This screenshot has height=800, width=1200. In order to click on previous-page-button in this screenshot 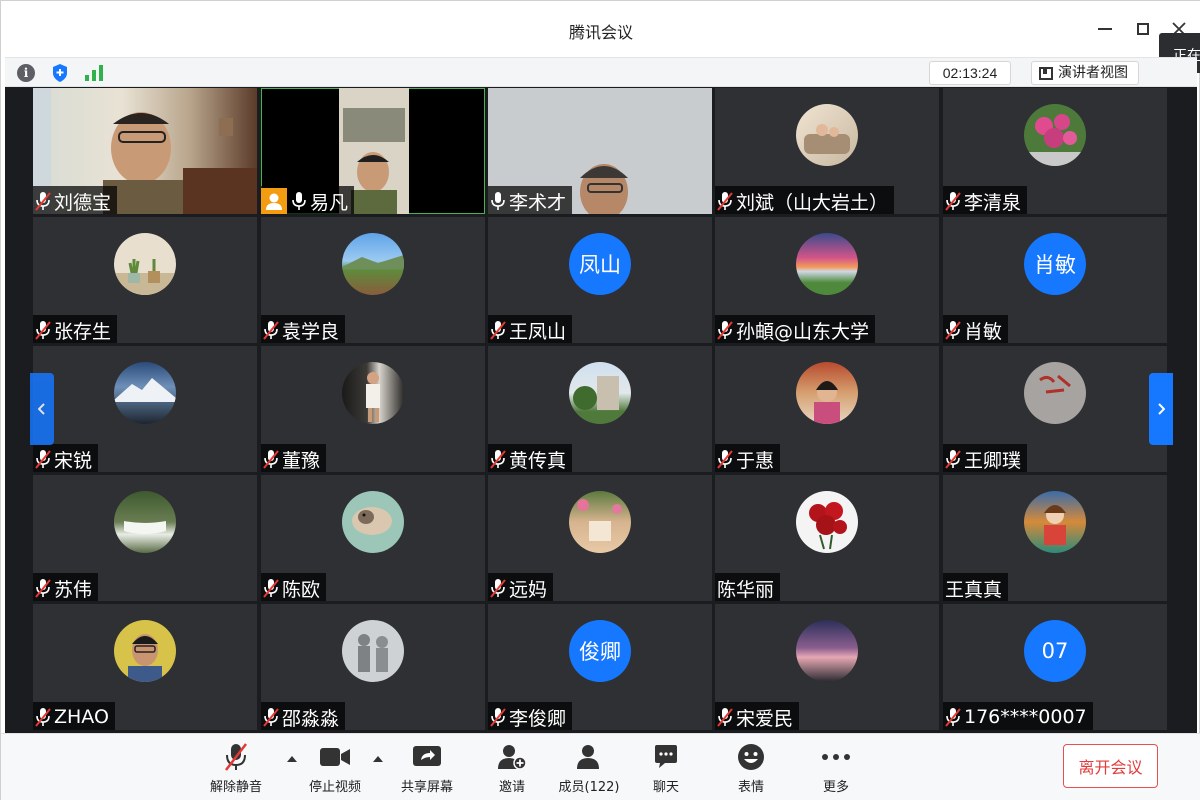, I will do `click(42, 409)`.